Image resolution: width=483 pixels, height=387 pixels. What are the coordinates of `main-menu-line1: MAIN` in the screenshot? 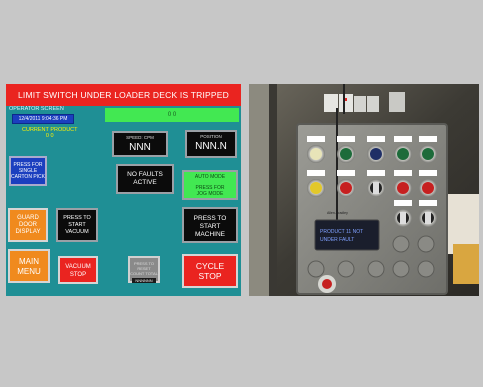 It's located at (29, 261).